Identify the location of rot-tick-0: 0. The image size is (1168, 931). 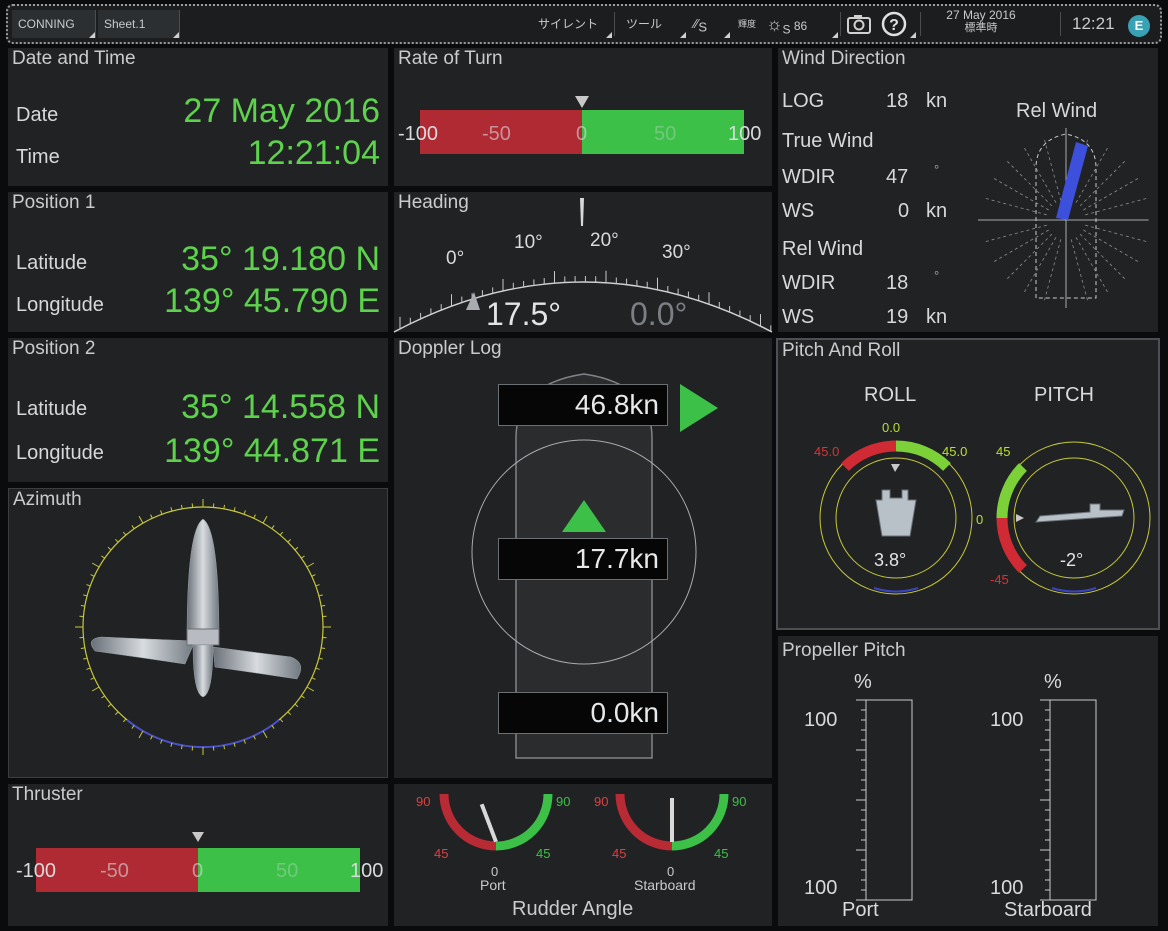
(581, 134).